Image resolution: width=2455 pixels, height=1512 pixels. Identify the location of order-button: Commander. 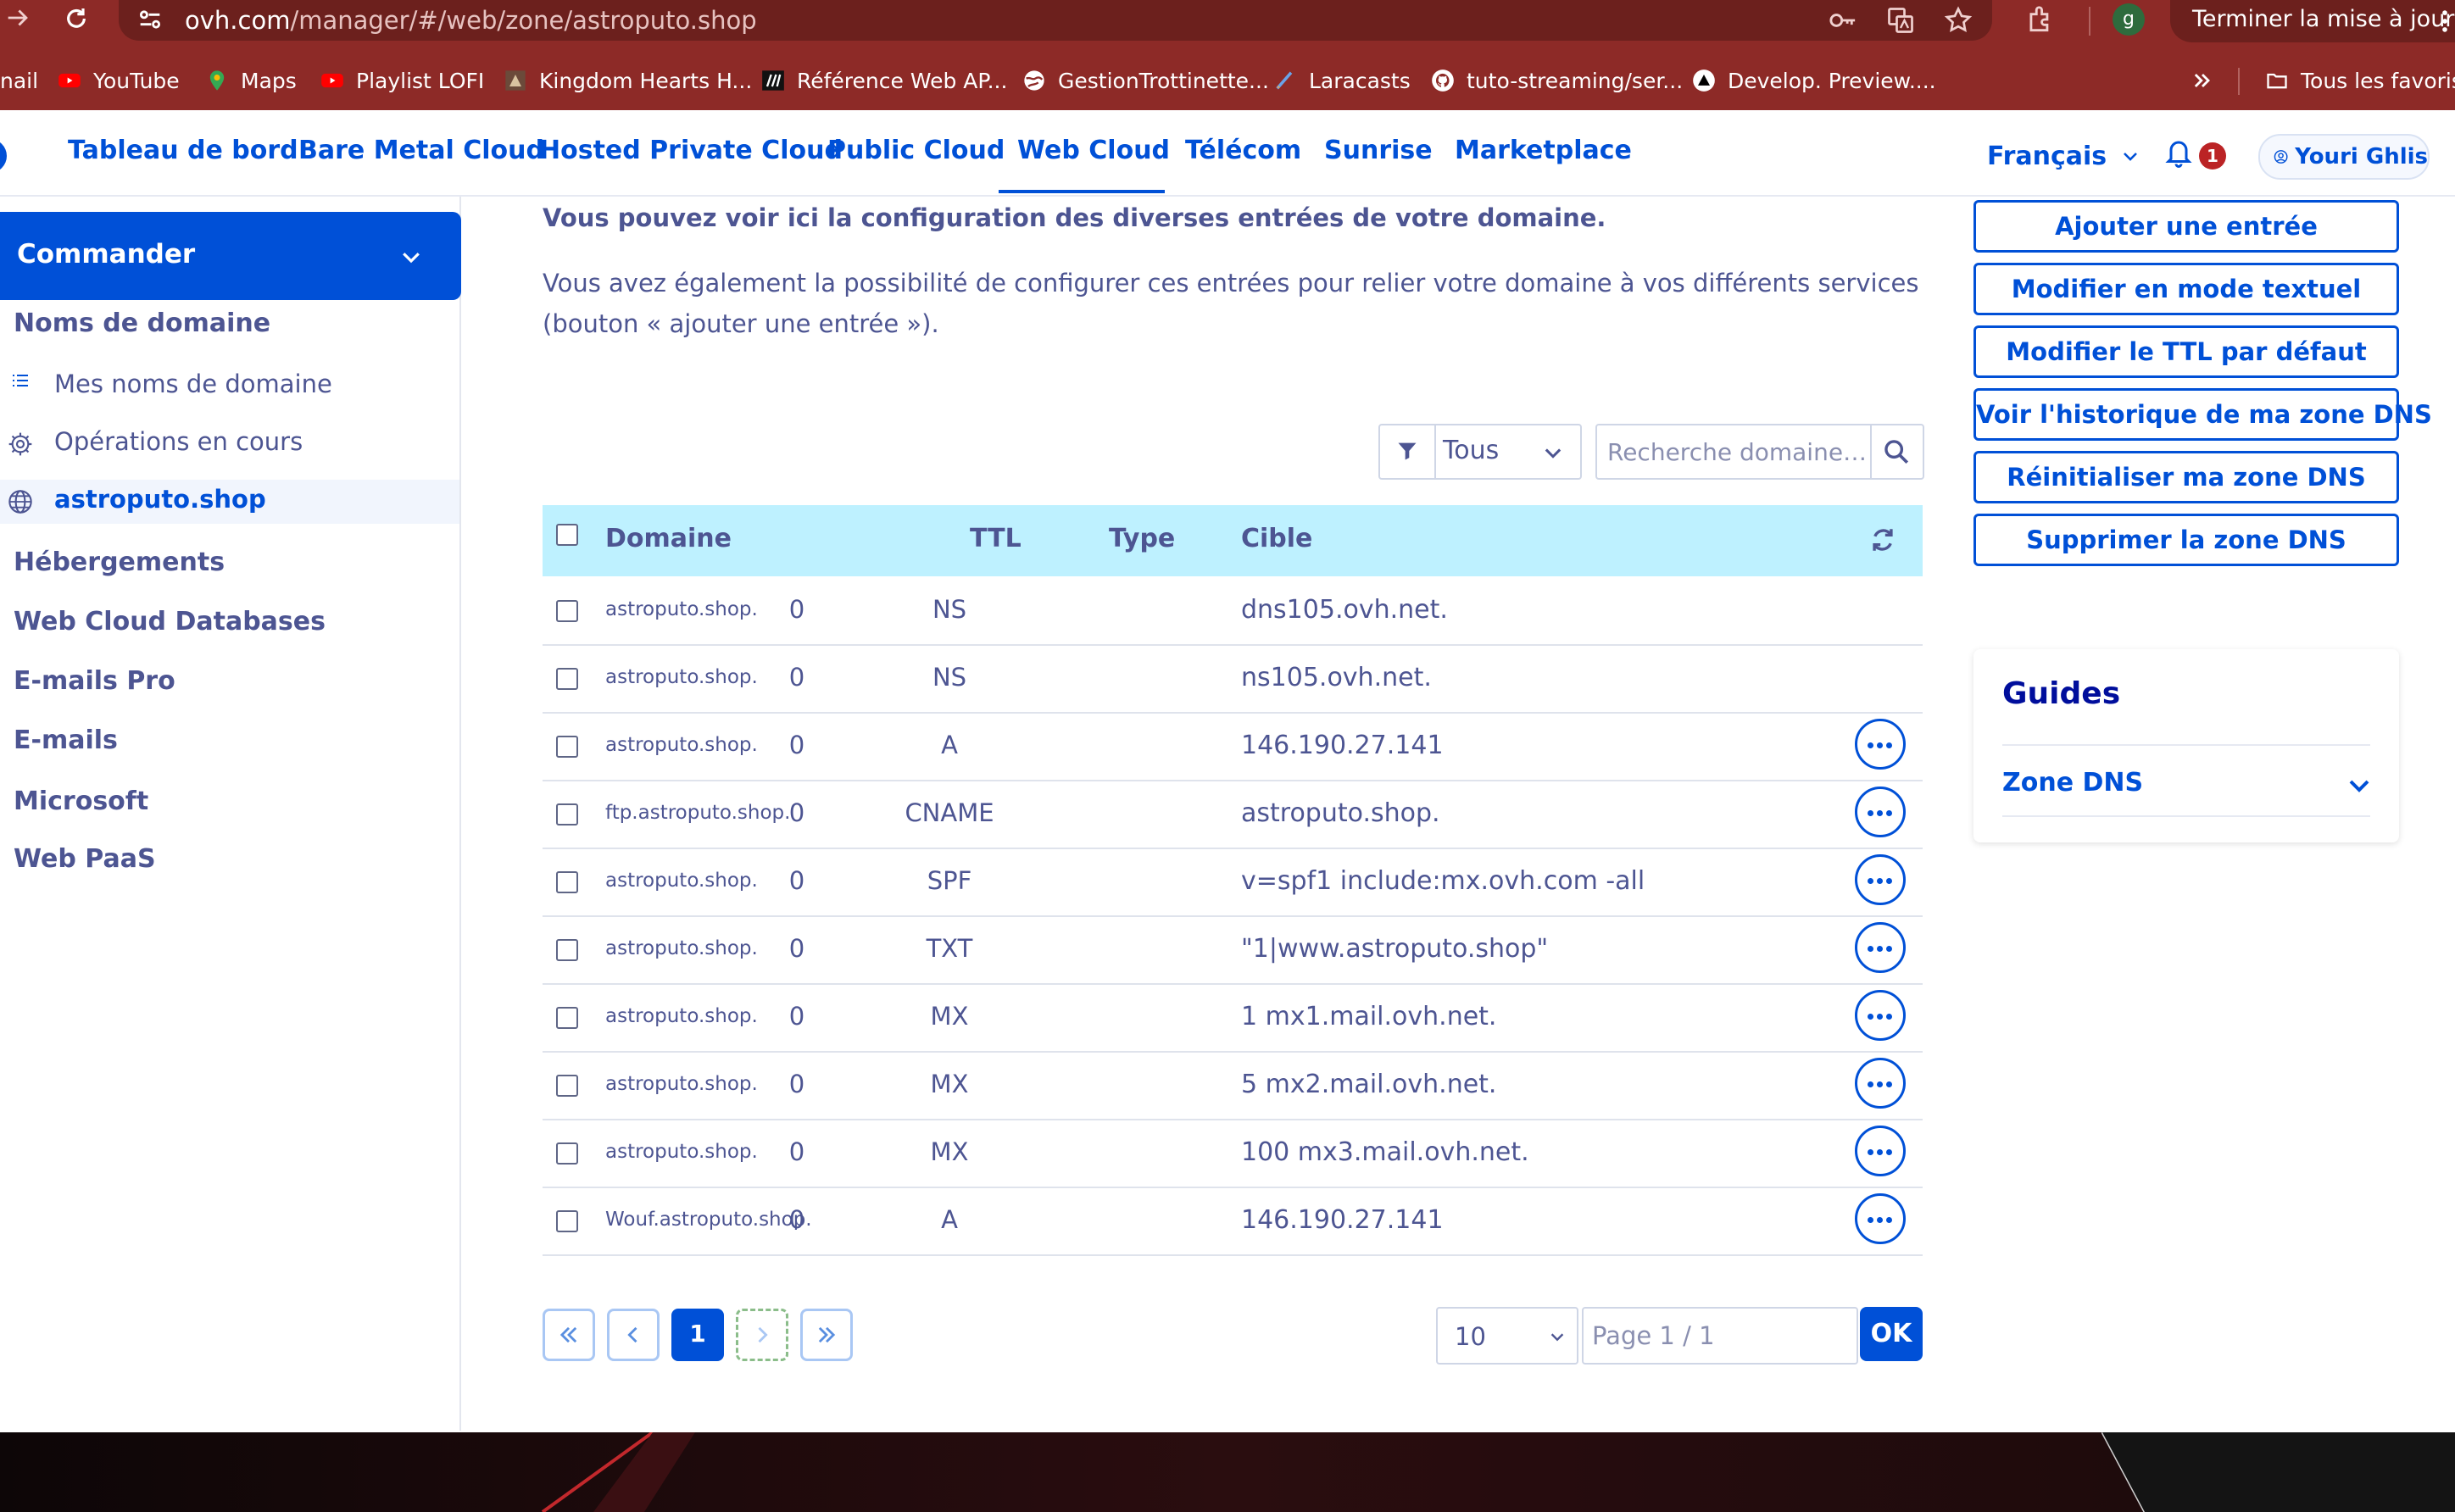
(230, 256).